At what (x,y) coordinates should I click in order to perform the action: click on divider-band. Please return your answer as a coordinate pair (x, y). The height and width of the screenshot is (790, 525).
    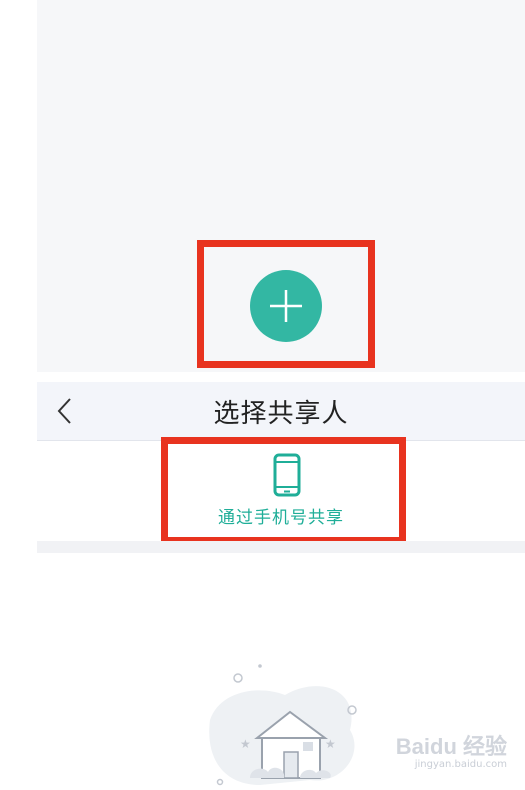
    Looking at the image, I should click on (281, 547).